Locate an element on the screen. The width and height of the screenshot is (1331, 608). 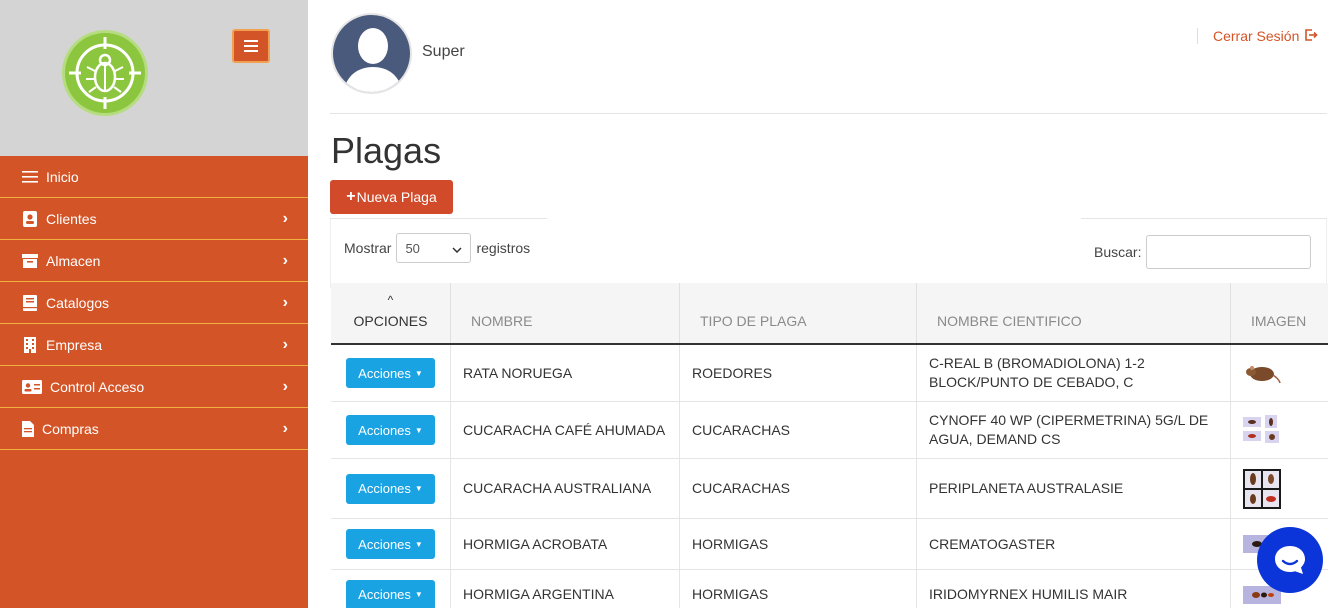
search-label: Buscar: is located at coordinates (1118, 252).